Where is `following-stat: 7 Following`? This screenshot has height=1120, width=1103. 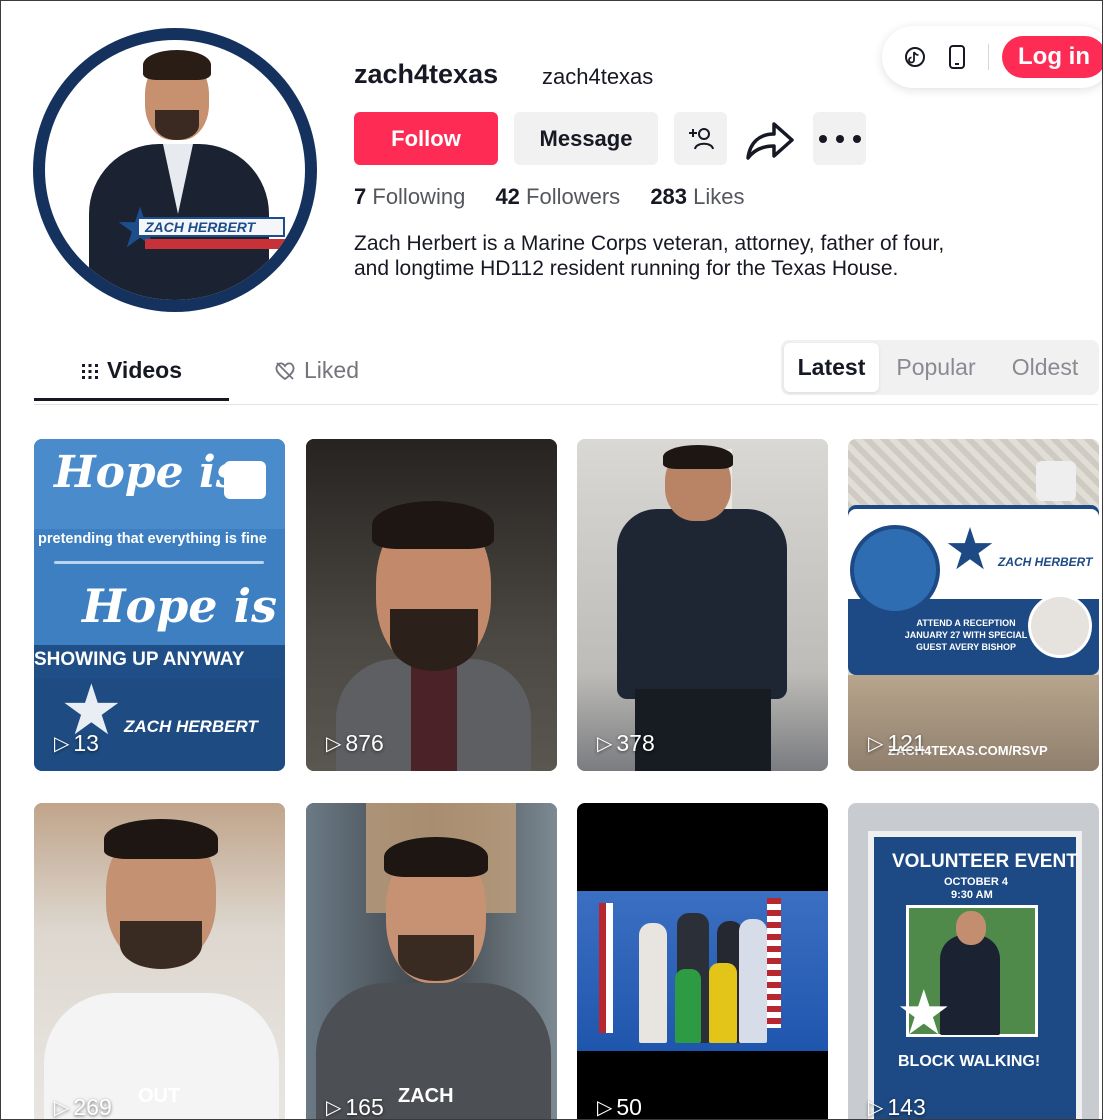
following-stat: 7 Following is located at coordinates (409, 196).